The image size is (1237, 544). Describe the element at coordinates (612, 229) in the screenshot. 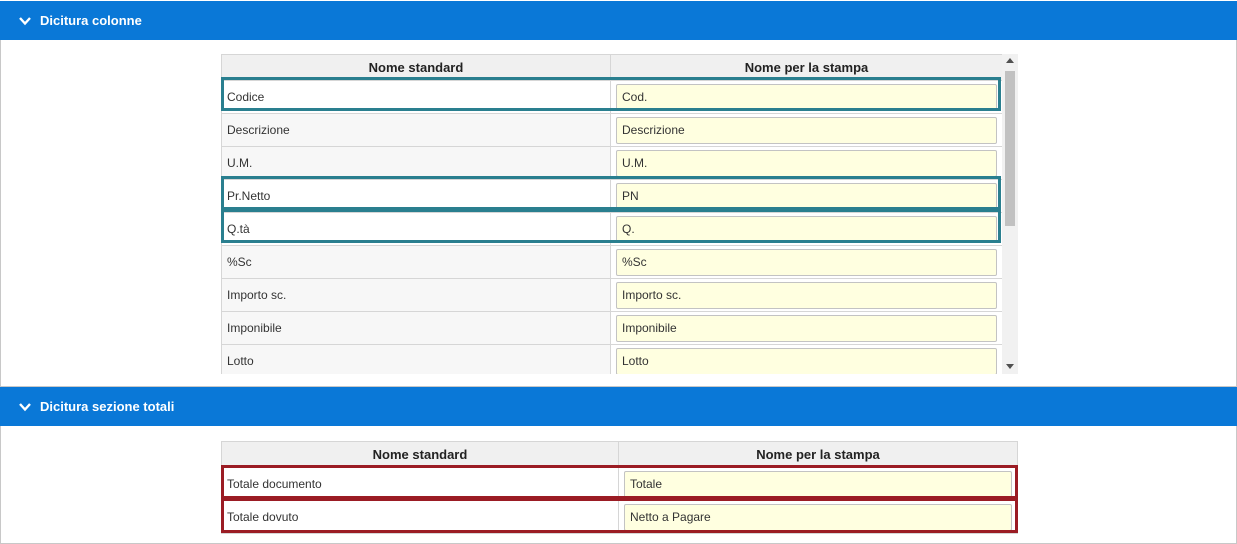

I see `table-row: Q.tà` at that location.